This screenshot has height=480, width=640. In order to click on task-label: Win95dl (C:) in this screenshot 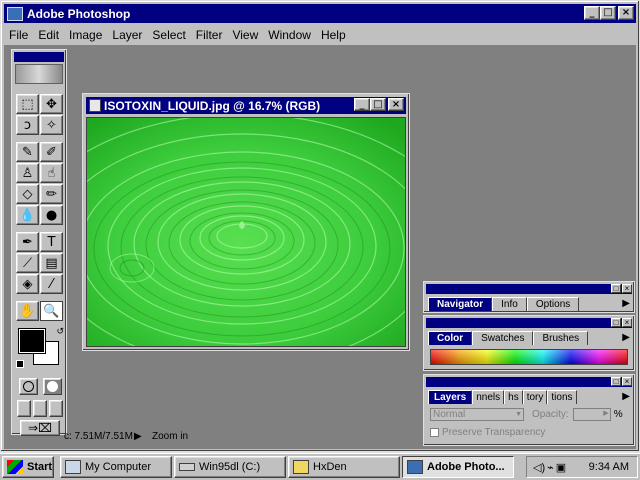, I will do `click(230, 467)`.